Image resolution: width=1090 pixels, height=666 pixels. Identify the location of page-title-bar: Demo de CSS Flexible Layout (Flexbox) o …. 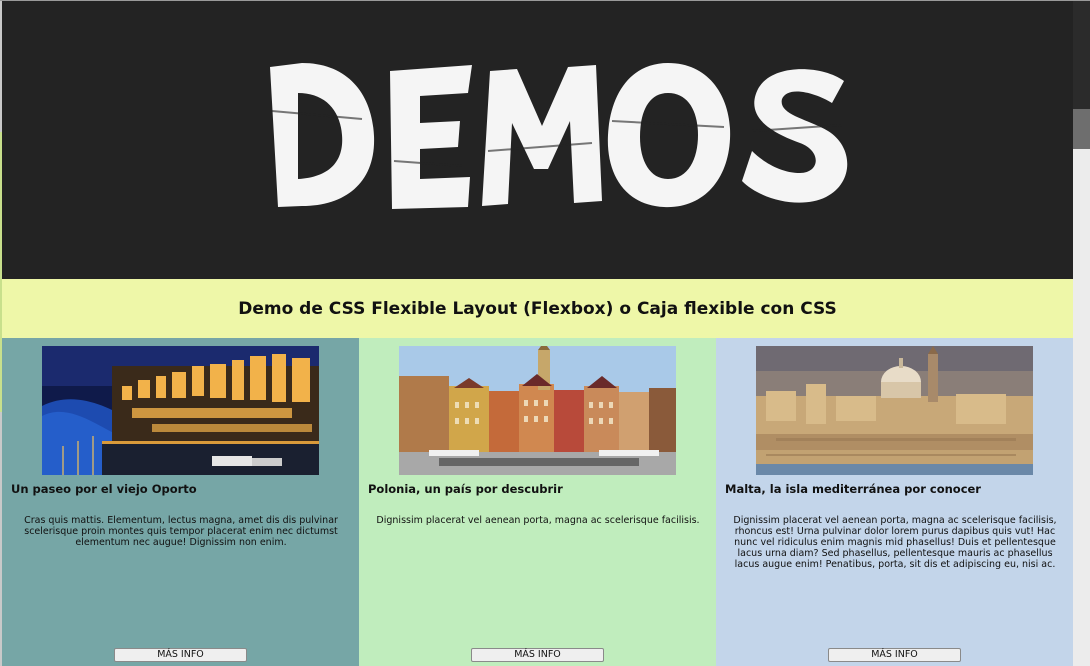
(537, 308).